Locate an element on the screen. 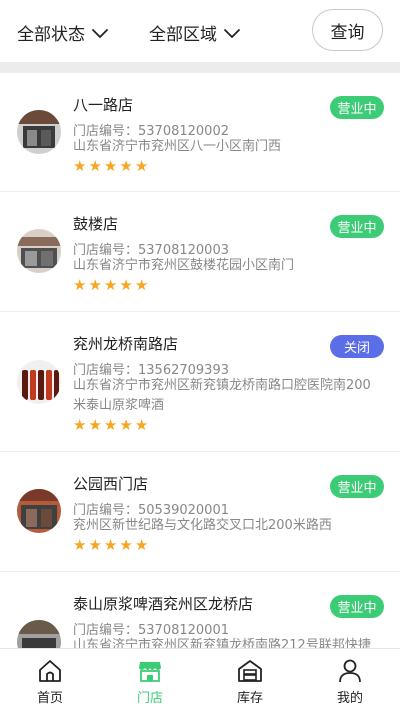  query-button: 查询 is located at coordinates (347, 30).